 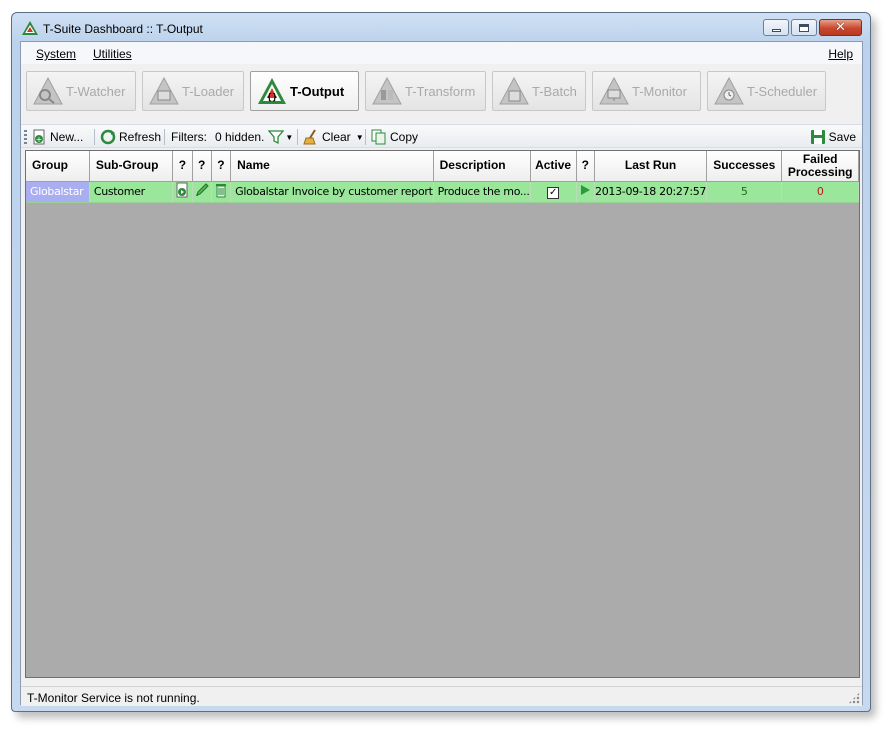 What do you see at coordinates (123, 29) in the screenshot?
I see `window-title: T-Suite Dashboard :: T-Output` at bounding box center [123, 29].